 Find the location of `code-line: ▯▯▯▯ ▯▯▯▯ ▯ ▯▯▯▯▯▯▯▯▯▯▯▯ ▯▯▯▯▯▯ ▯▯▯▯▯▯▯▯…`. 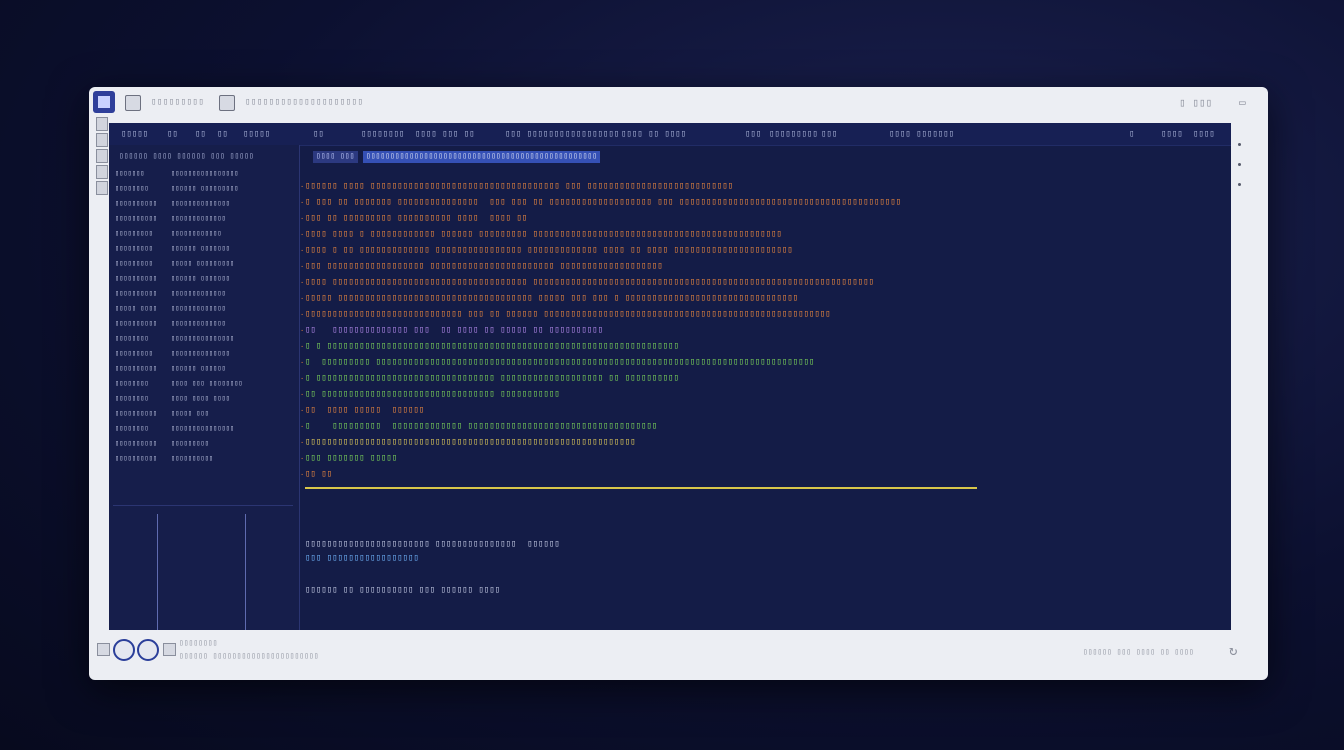

code-line: ▯▯▯▯ ▯▯▯▯ ▯ ▯▯▯▯▯▯▯▯▯▯▯▯ ▯▯▯▯▯▯ ▯▯▯▯▯▯▯▯… is located at coordinates (543, 235).